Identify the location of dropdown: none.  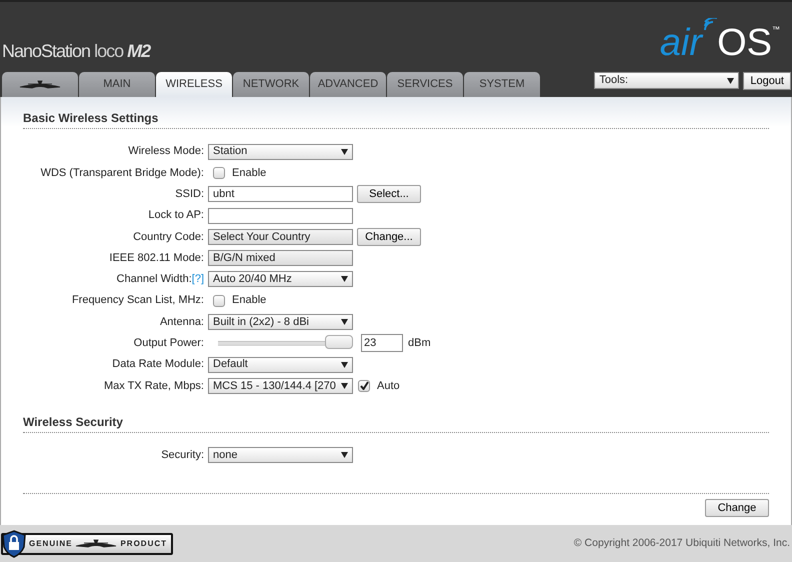
(280, 455).